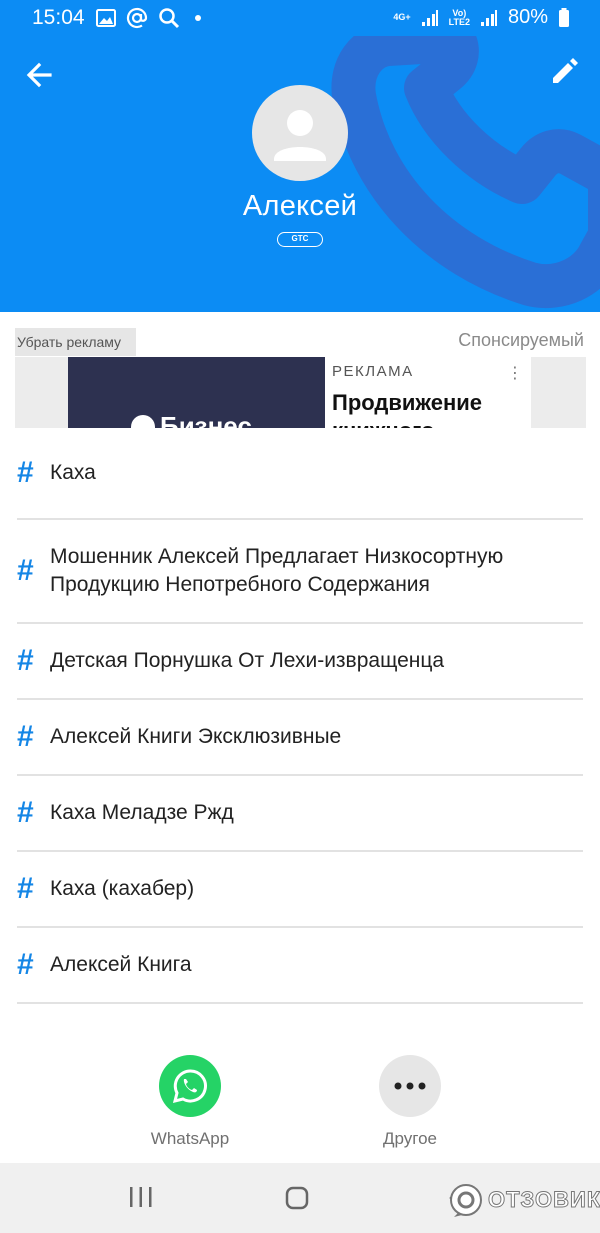 This screenshot has width=600, height=1233. I want to click on whatsapp-icon, so click(189, 1086).